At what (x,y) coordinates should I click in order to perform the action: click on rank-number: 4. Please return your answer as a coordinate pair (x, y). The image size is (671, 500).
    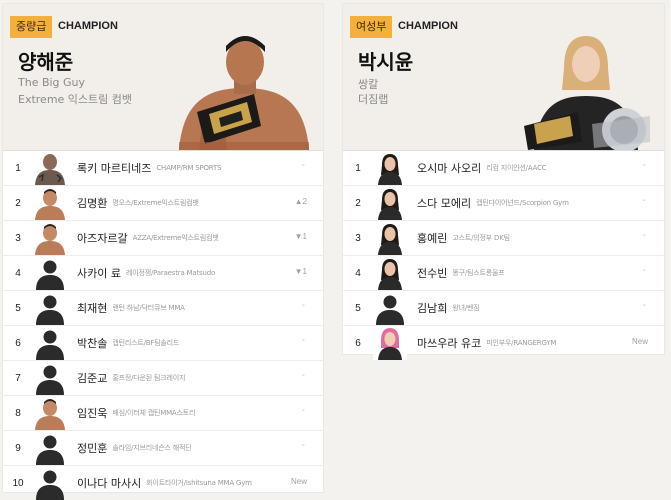
    Looking at the image, I should click on (358, 273).